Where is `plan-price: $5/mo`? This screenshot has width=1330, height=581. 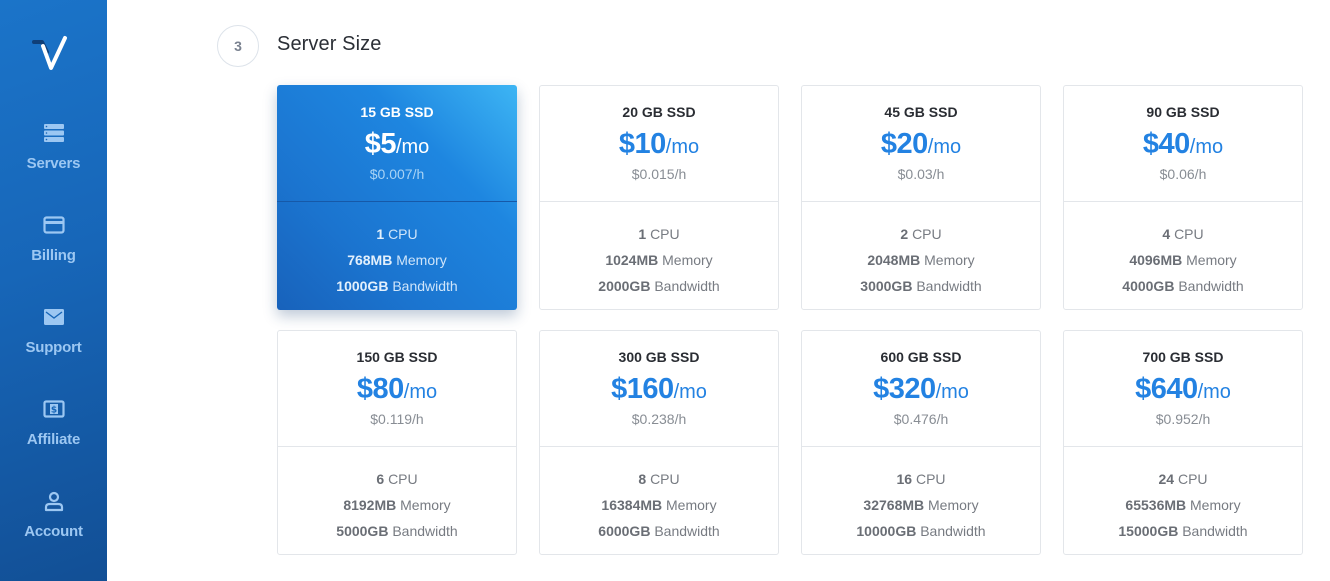 plan-price: $5/mo is located at coordinates (397, 146).